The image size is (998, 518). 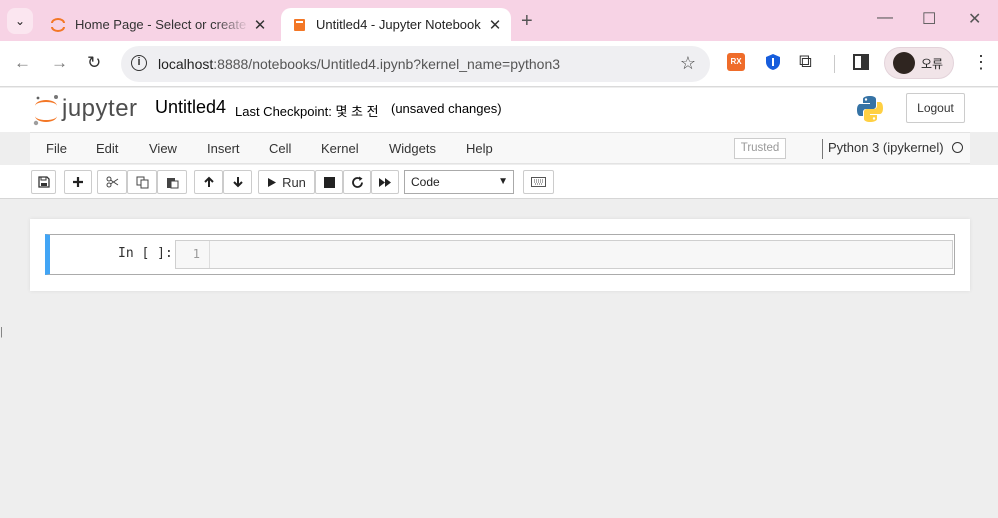 I want to click on tab-home-page: Home Page - Select or create ✕, so click(x=158, y=24).